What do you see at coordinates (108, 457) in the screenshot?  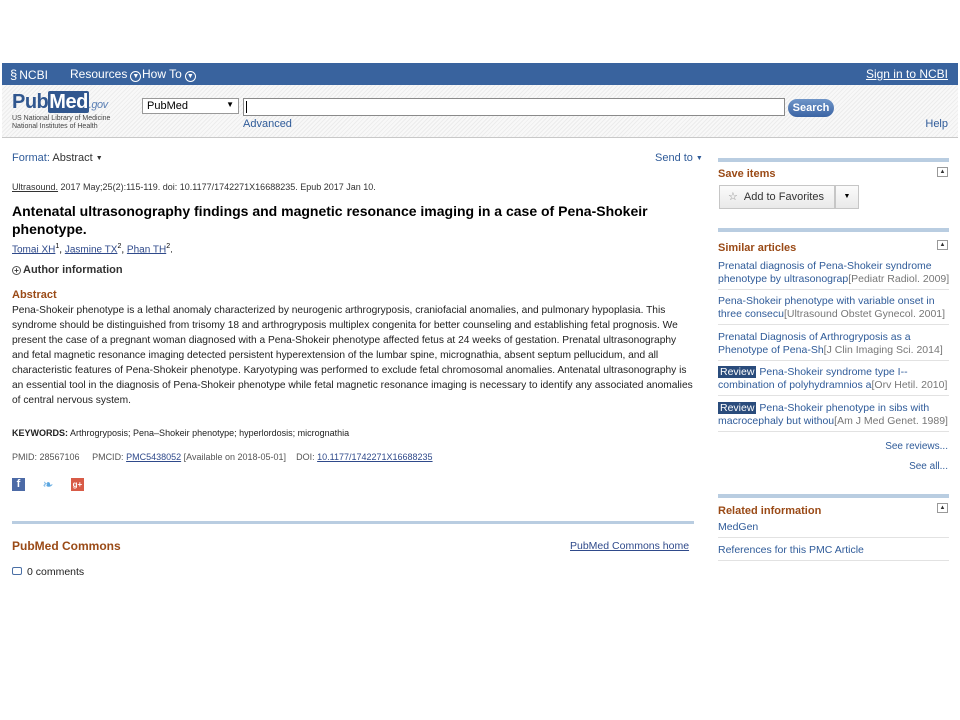 I see `pmcid-label: PMCID:` at bounding box center [108, 457].